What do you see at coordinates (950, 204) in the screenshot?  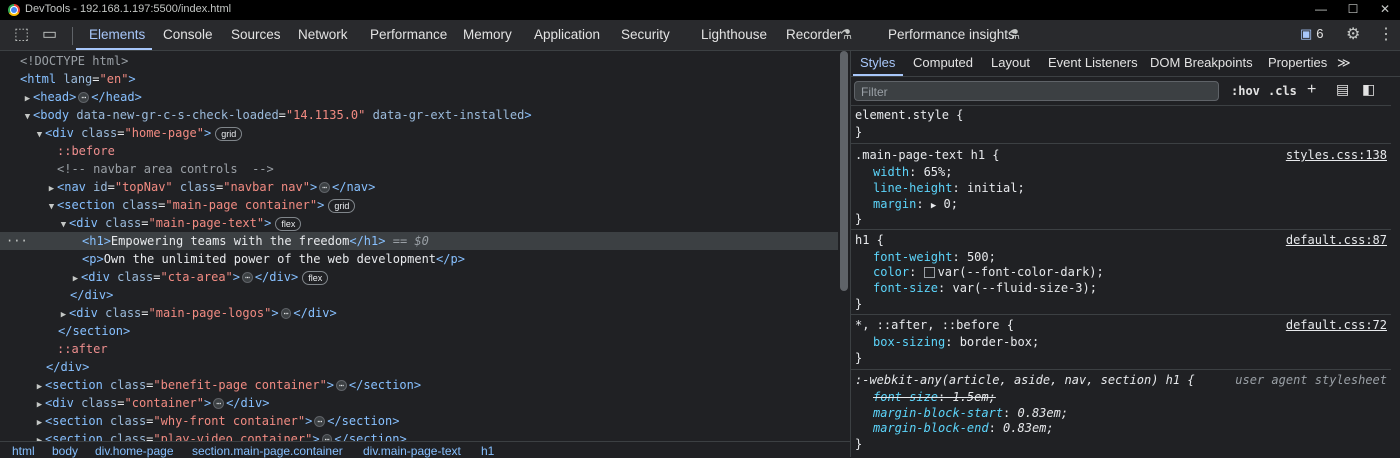 I see `property-value: 0;` at bounding box center [950, 204].